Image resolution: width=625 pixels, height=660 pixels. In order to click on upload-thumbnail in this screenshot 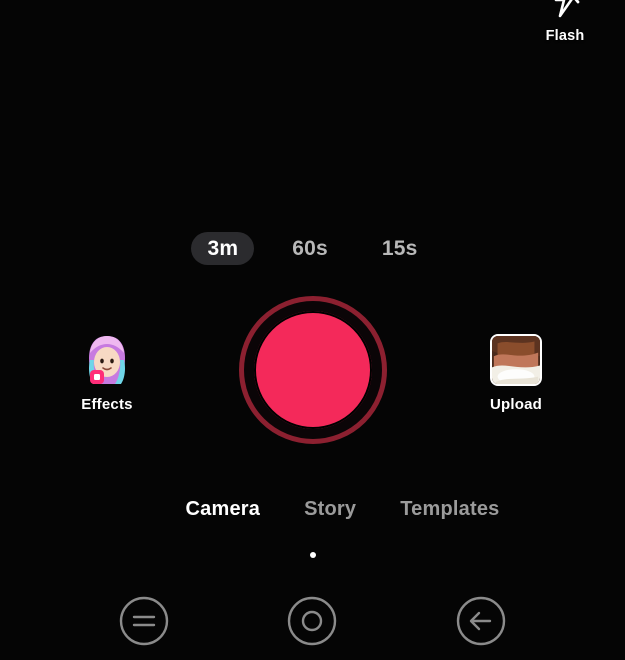, I will do `click(516, 360)`.